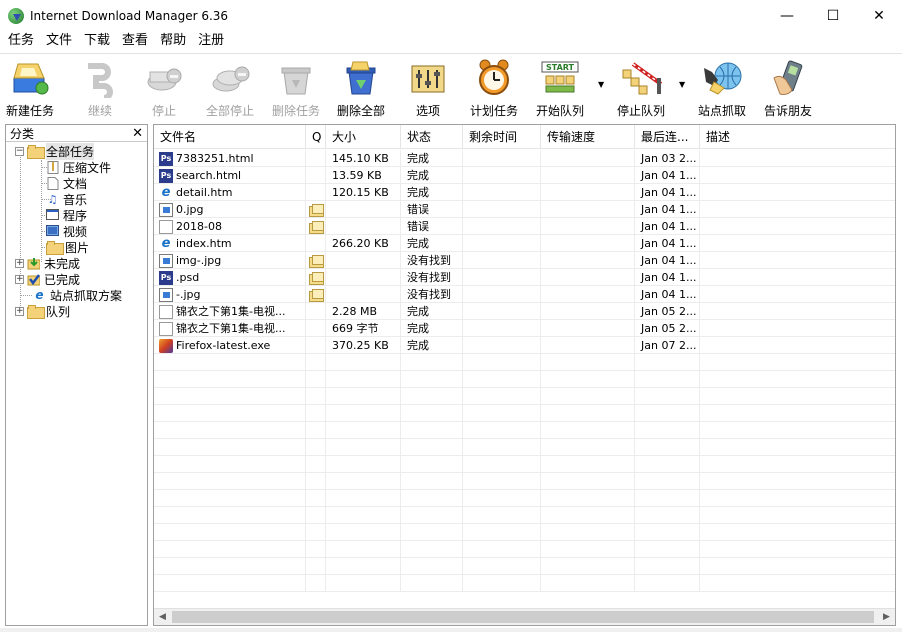  I want to click on tree-item-music: ♫ 音乐, so click(66, 199).